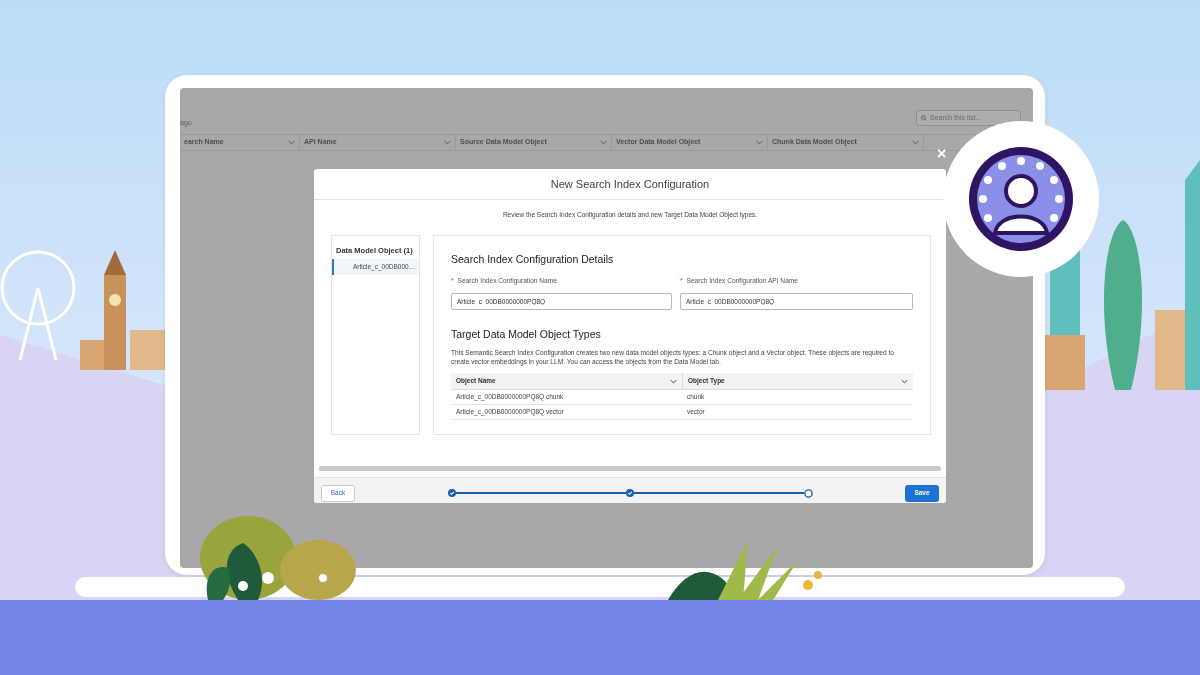 This screenshot has width=1200, height=675. Describe the element at coordinates (526, 334) in the screenshot. I see `section-heading: Target Data Model Object Types` at that location.